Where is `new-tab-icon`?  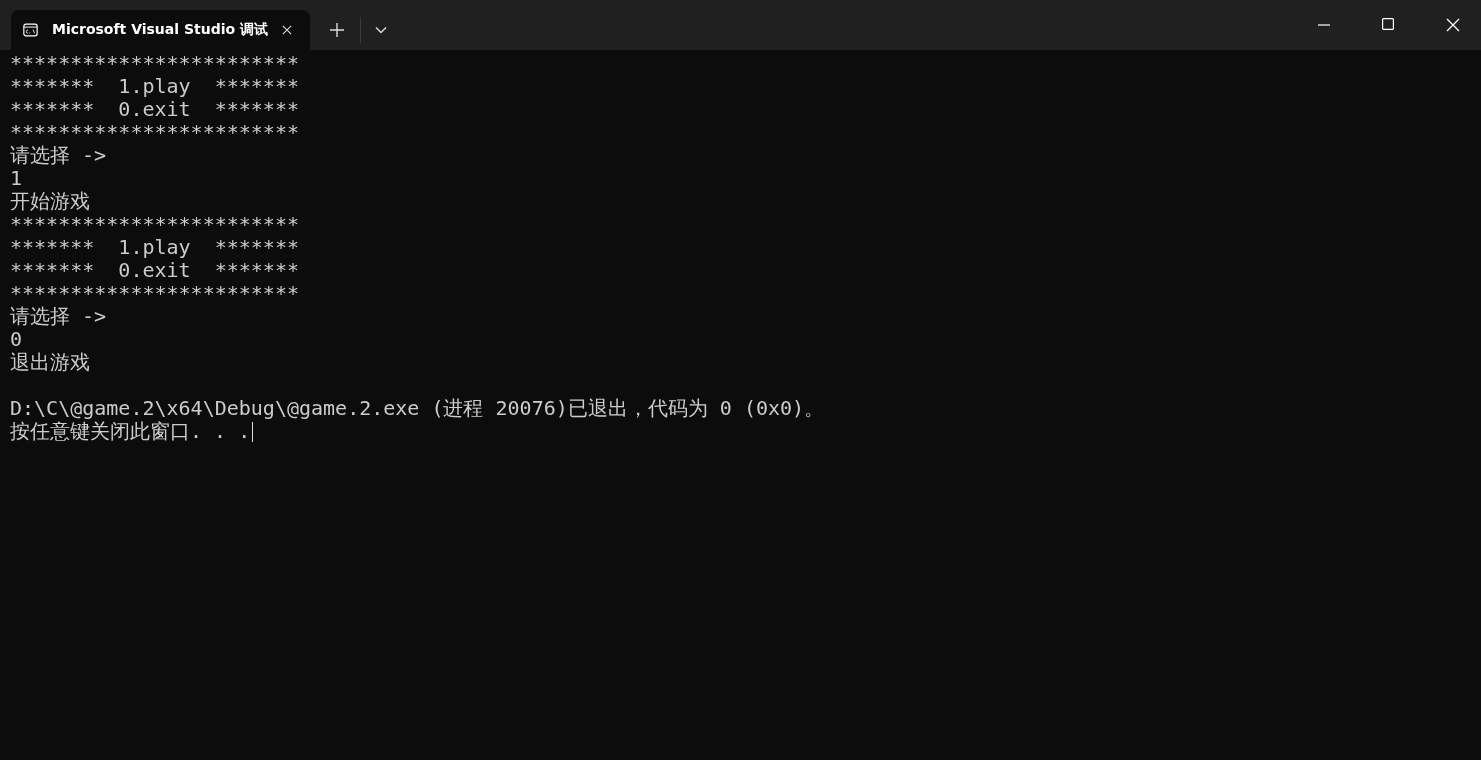
new-tab-icon is located at coordinates (337, 30).